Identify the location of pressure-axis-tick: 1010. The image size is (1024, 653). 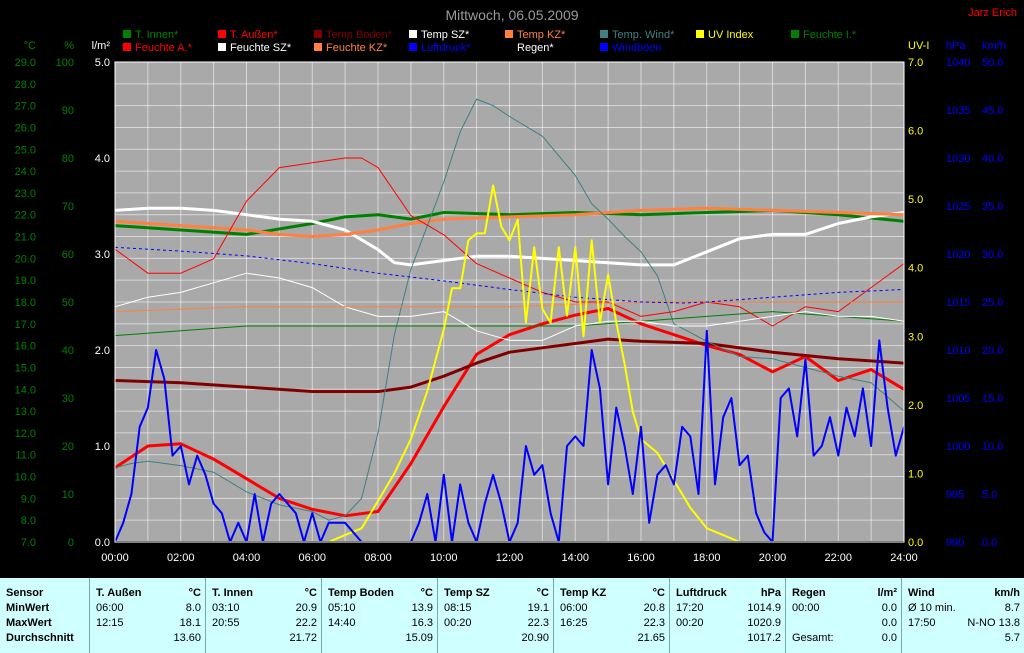
(958, 351).